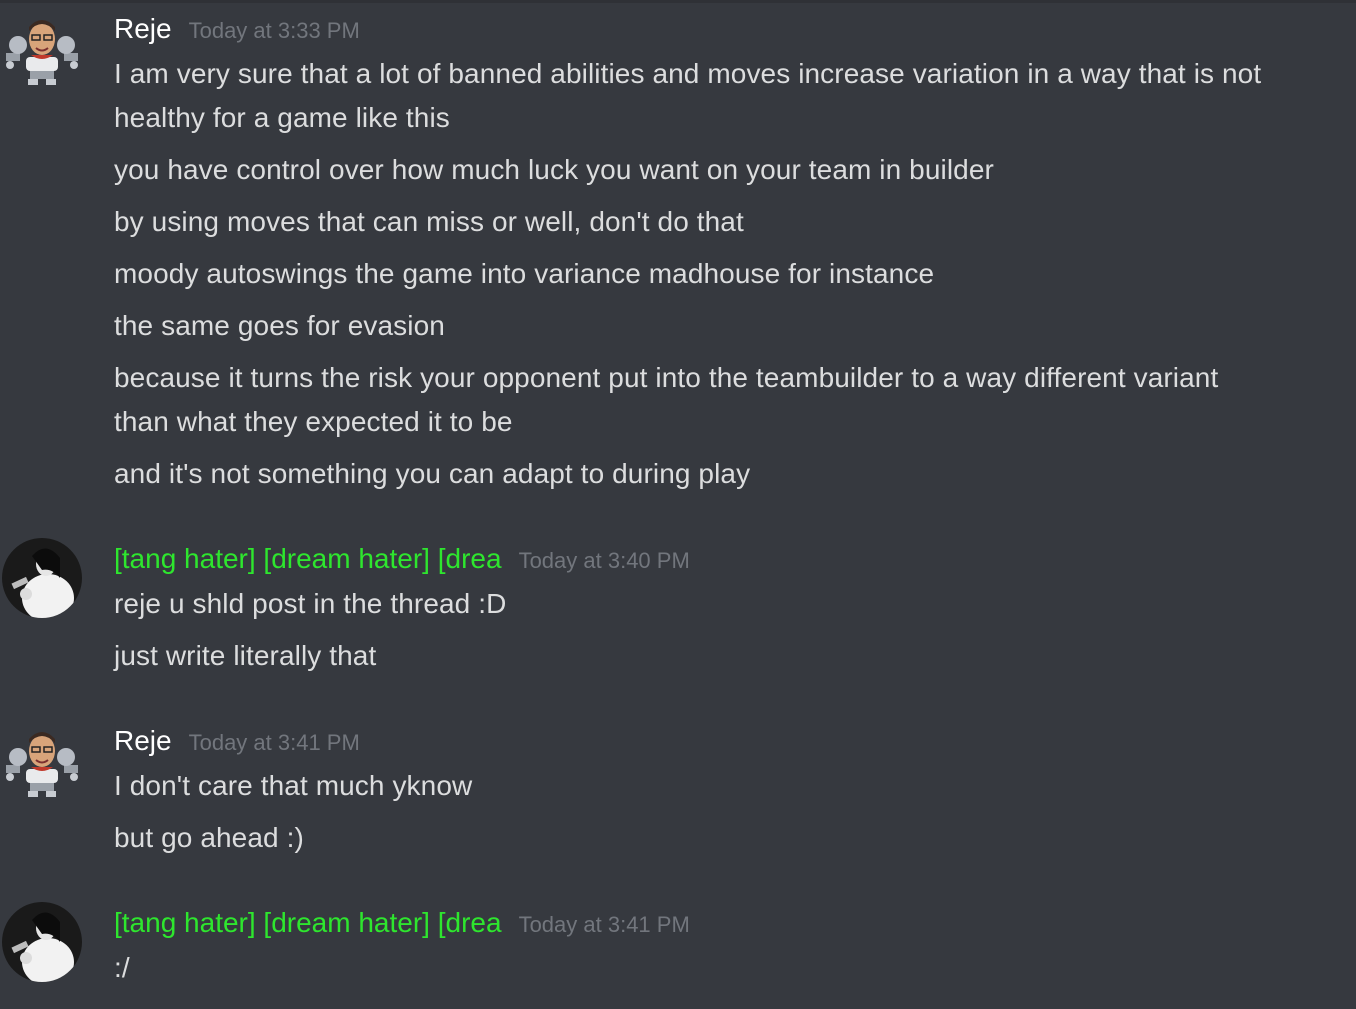 This screenshot has width=1356, height=1009. I want to click on message-text: but go ahead :), so click(209, 837).